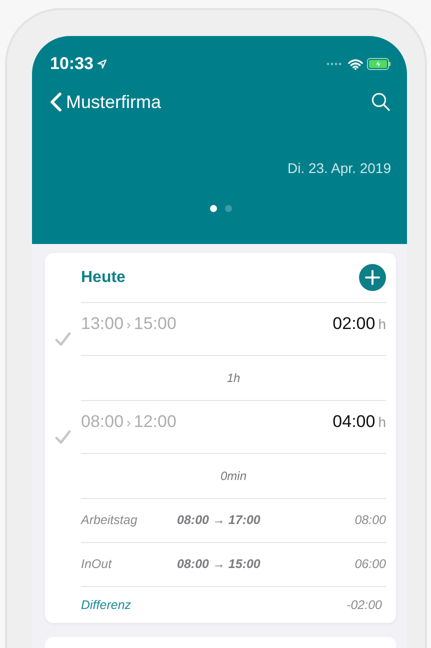 Image resolution: width=431 pixels, height=648 pixels. Describe the element at coordinates (335, 64) in the screenshot. I see `signal-dots-icon` at that location.